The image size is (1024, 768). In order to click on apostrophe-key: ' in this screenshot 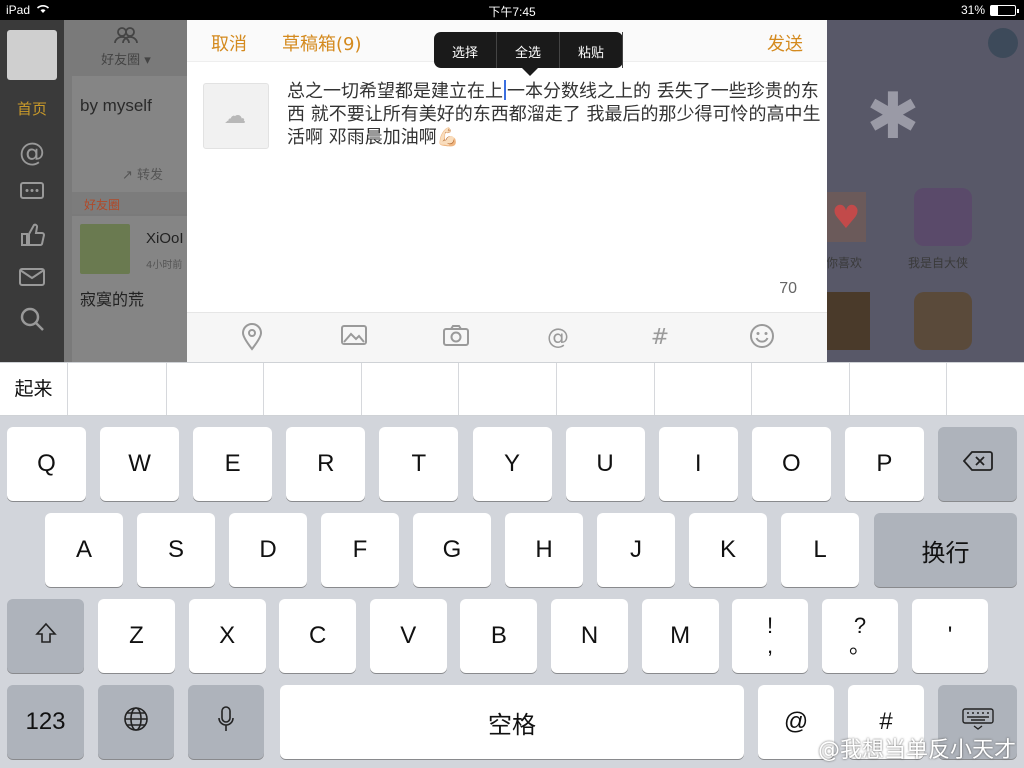, I will do `click(950, 636)`.